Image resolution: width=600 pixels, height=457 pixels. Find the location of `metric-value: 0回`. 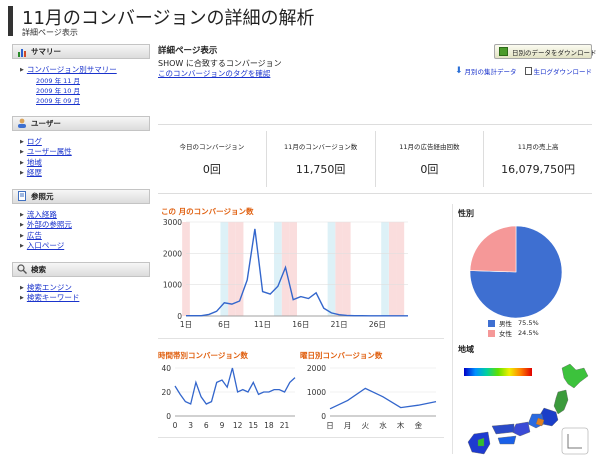

metric-value: 0回 is located at coordinates (211, 169).